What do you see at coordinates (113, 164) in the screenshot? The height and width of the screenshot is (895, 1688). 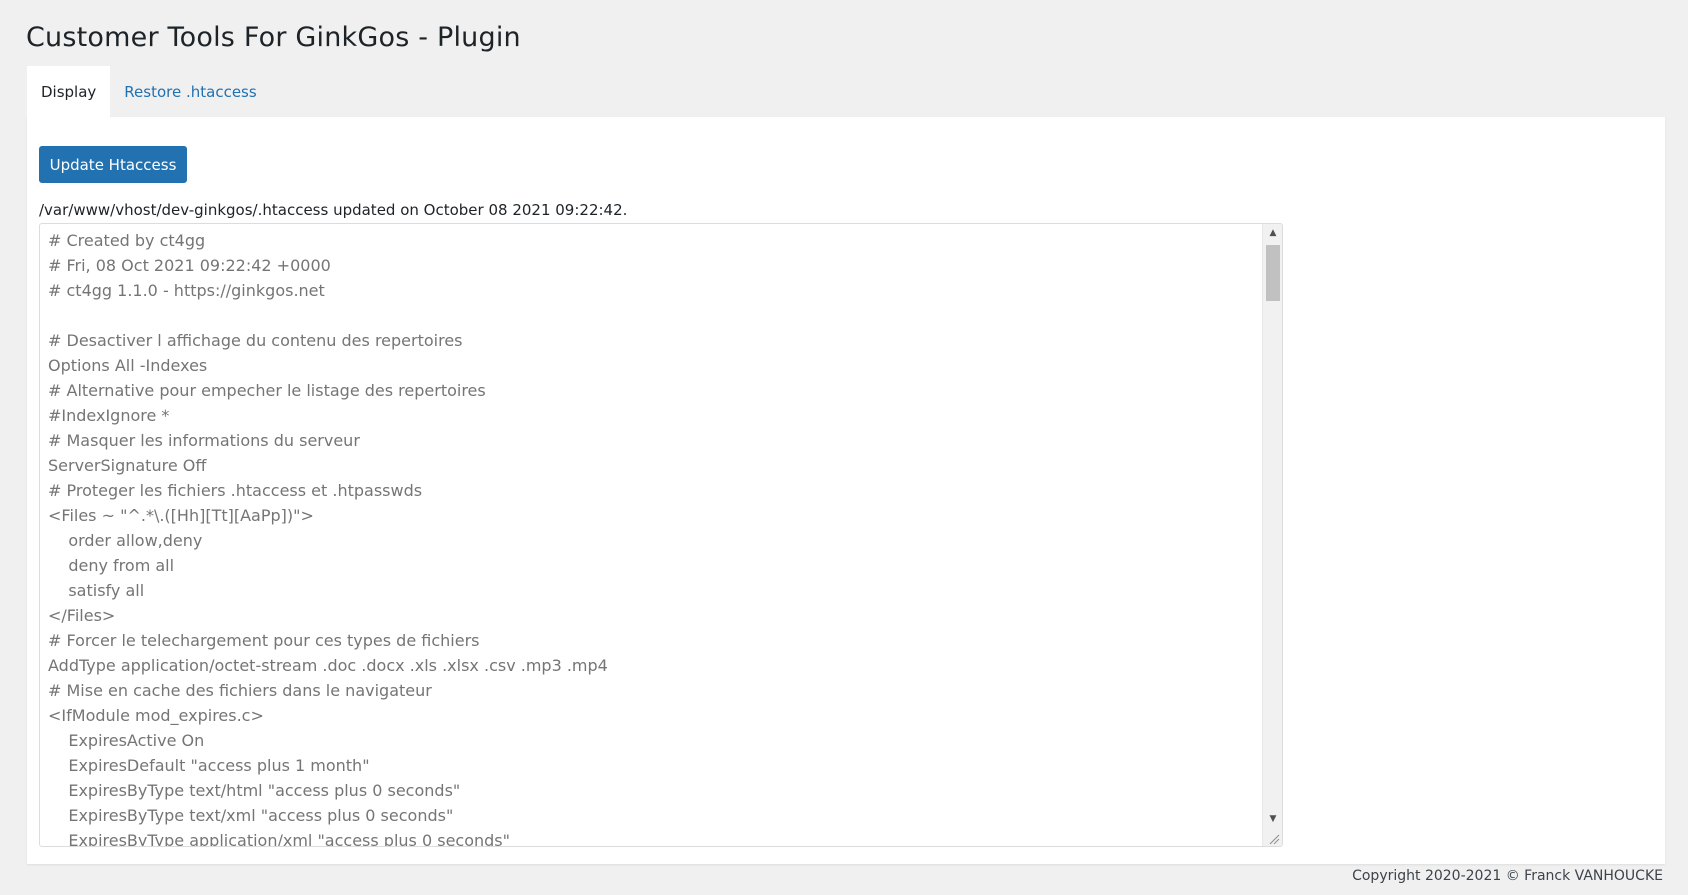 I see `update-htaccess-button: Update Htaccess` at bounding box center [113, 164].